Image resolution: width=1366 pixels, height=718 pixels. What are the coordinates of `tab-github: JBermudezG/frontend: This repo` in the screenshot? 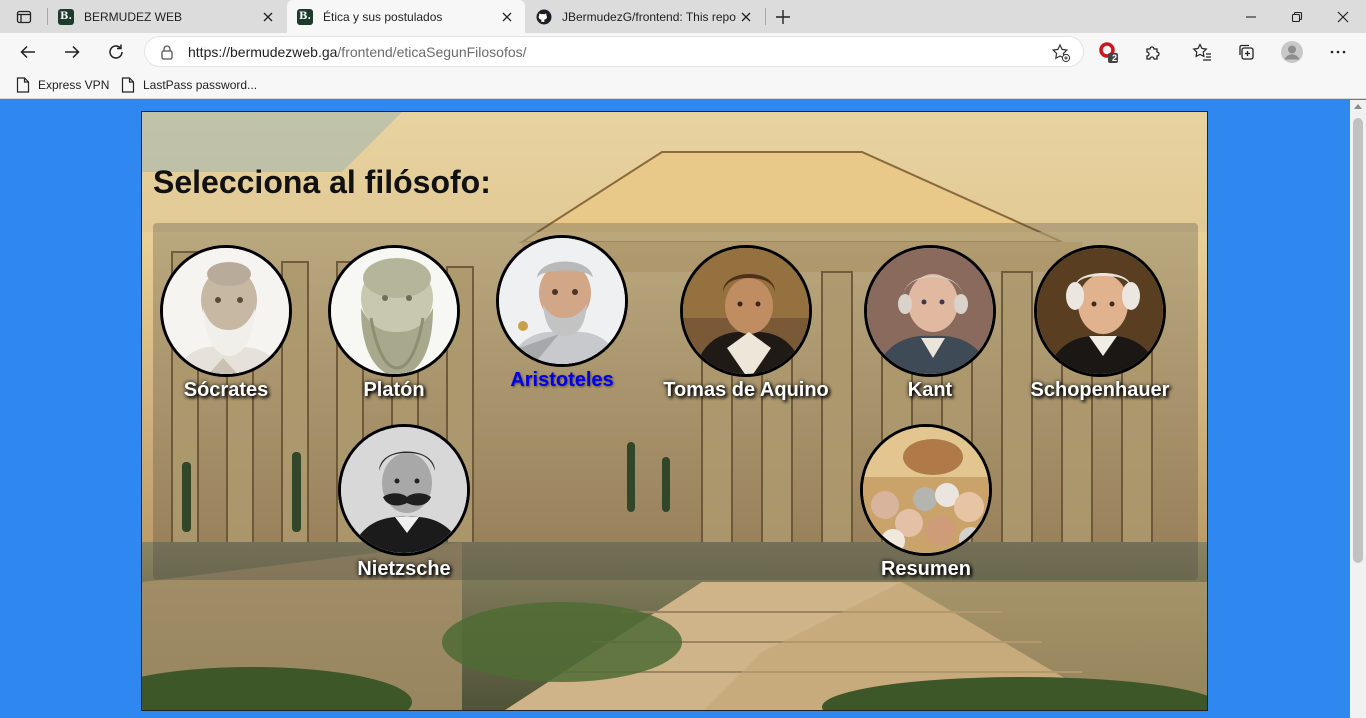 It's located at (645, 16).